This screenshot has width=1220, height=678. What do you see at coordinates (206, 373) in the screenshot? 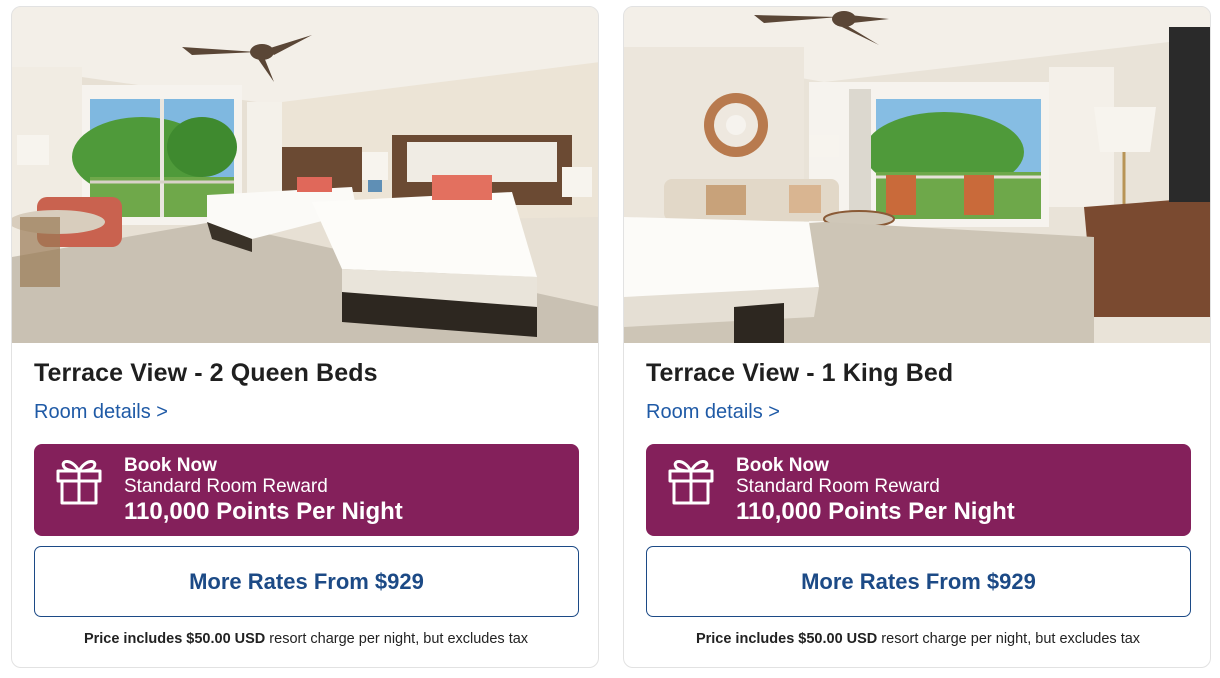
I see `room-title: Terrace View - 2 Queen Beds` at bounding box center [206, 373].